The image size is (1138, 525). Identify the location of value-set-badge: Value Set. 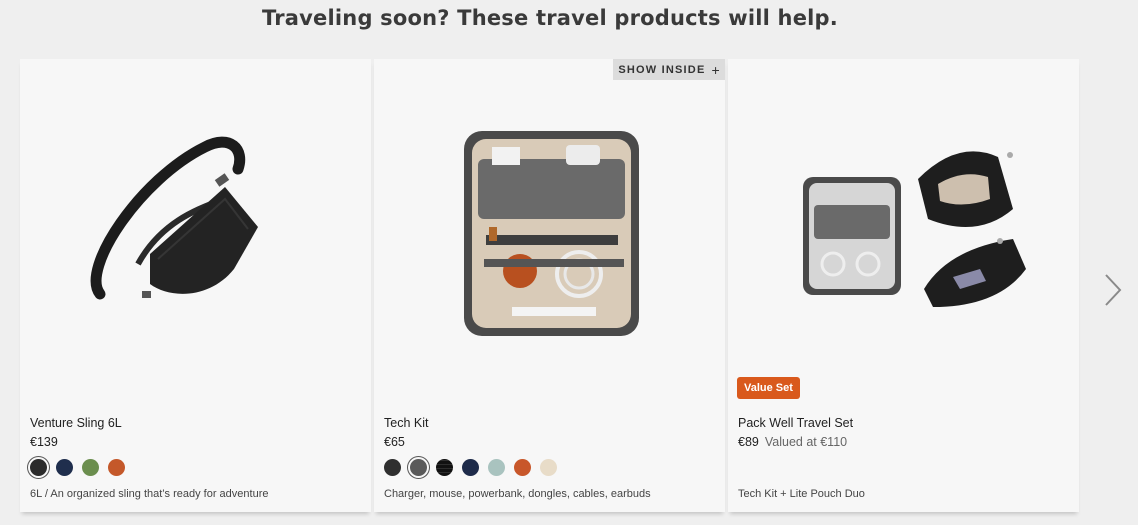
(768, 388).